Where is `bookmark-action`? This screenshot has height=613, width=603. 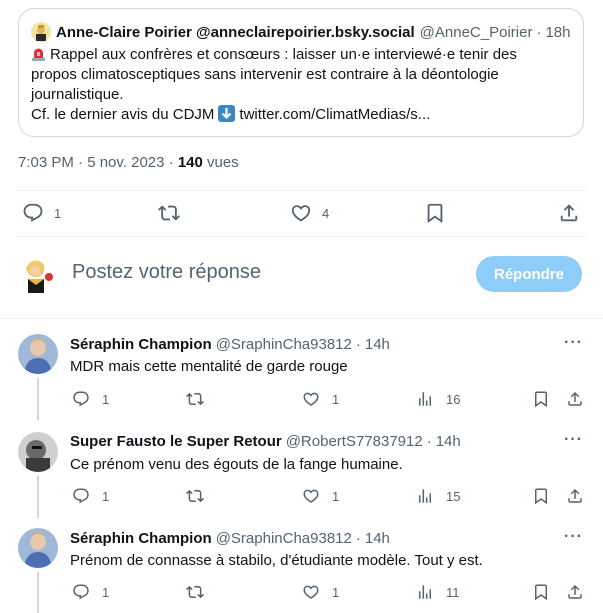 bookmark-action is located at coordinates (435, 213).